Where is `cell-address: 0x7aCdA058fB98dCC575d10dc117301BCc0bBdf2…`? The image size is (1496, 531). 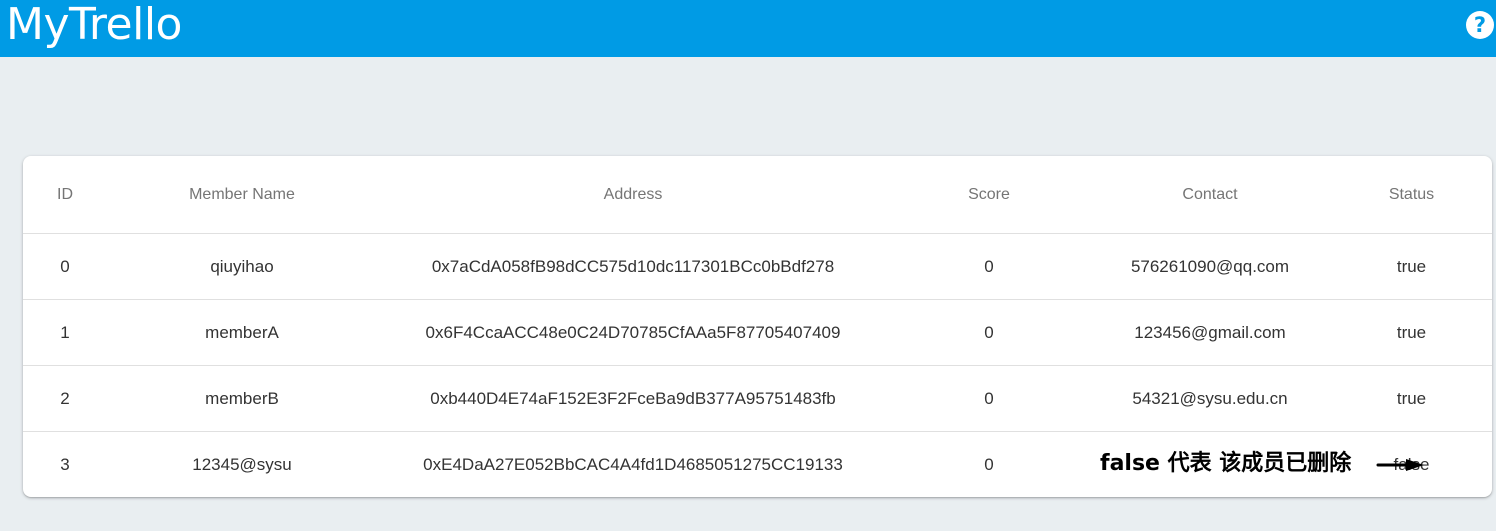
cell-address: 0x7aCdA058fB98dCC575d10dc117301BCc0bBdf2… is located at coordinates (633, 266).